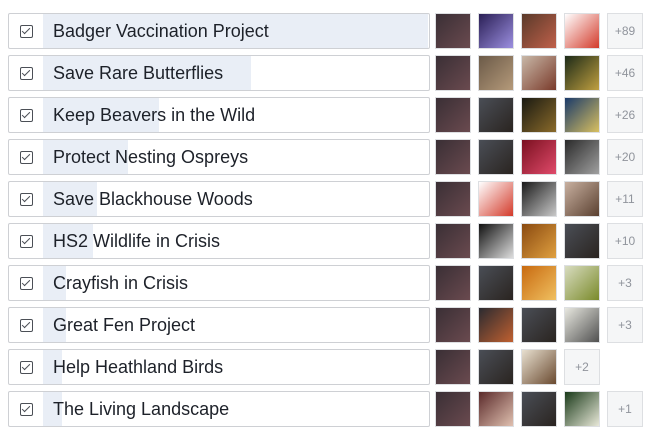  Describe the element at coordinates (582, 73) in the screenshot. I see `book-cover-avatar` at that location.